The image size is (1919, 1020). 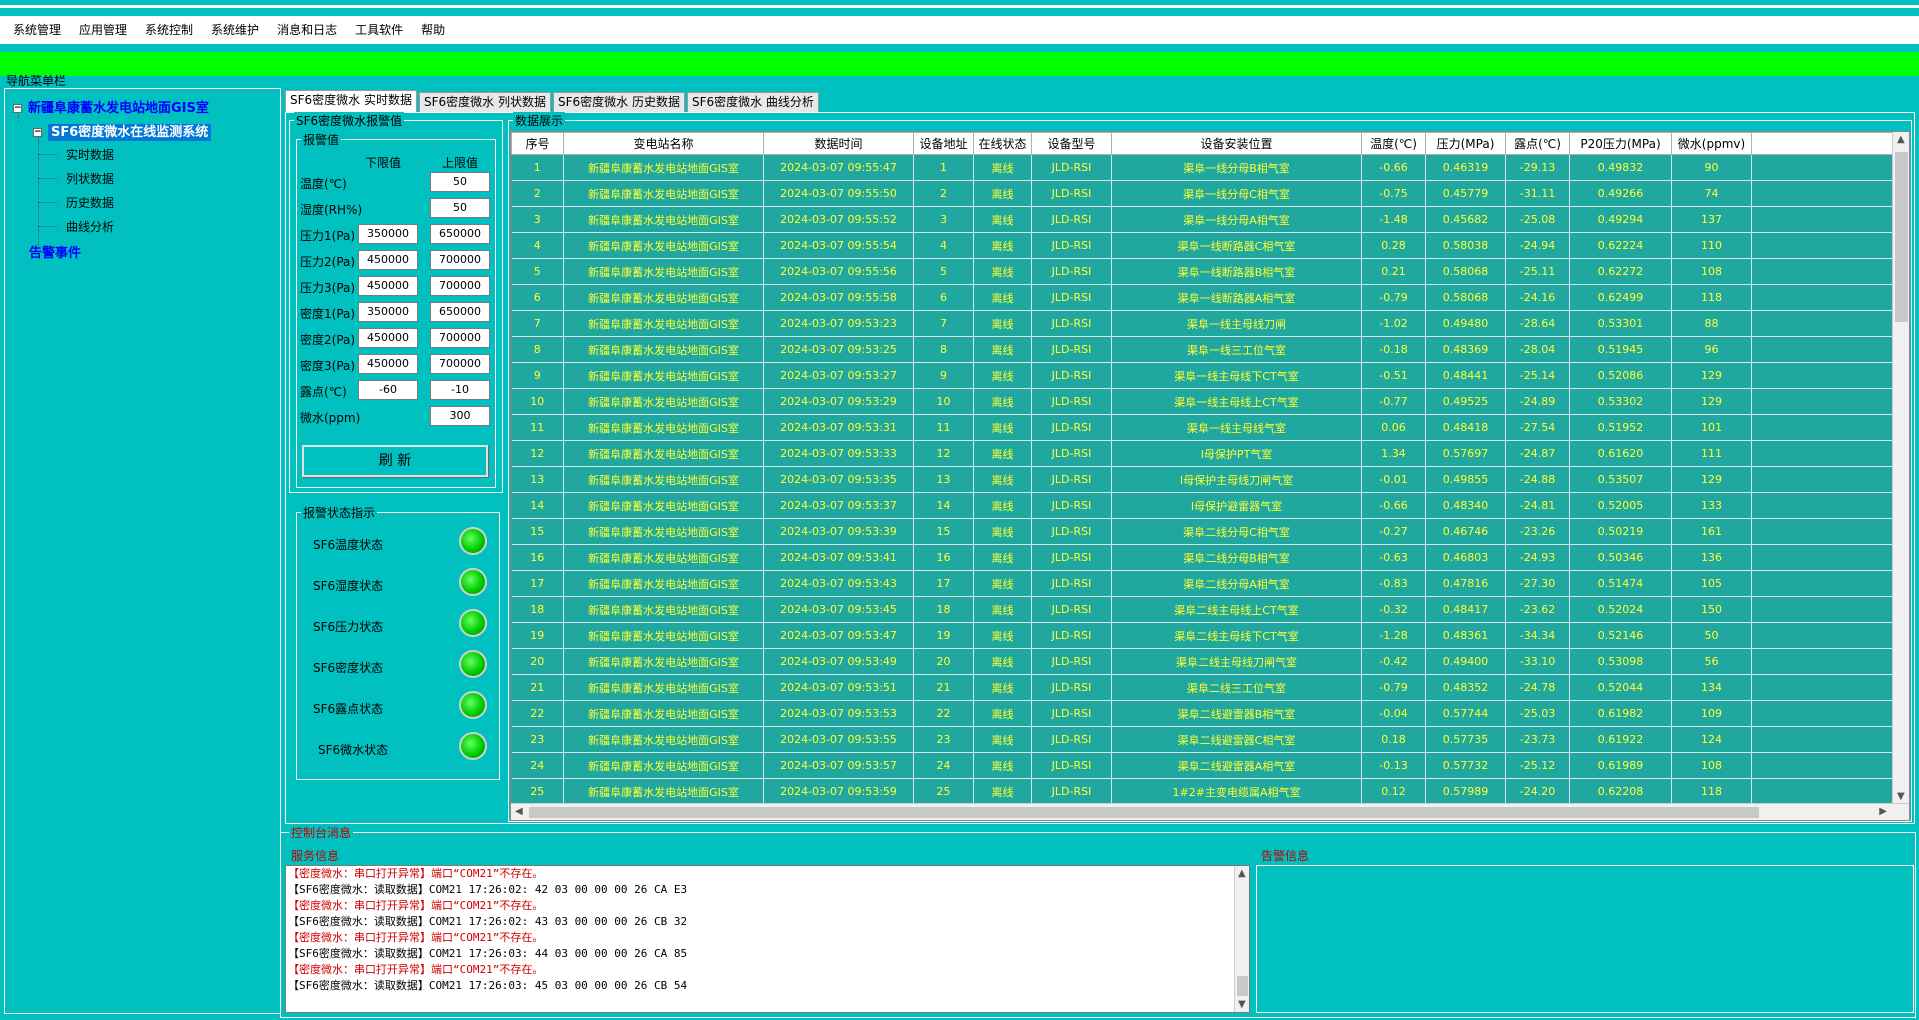 I want to click on log-scrollbar: ▲ ▼, so click(x=1241, y=939).